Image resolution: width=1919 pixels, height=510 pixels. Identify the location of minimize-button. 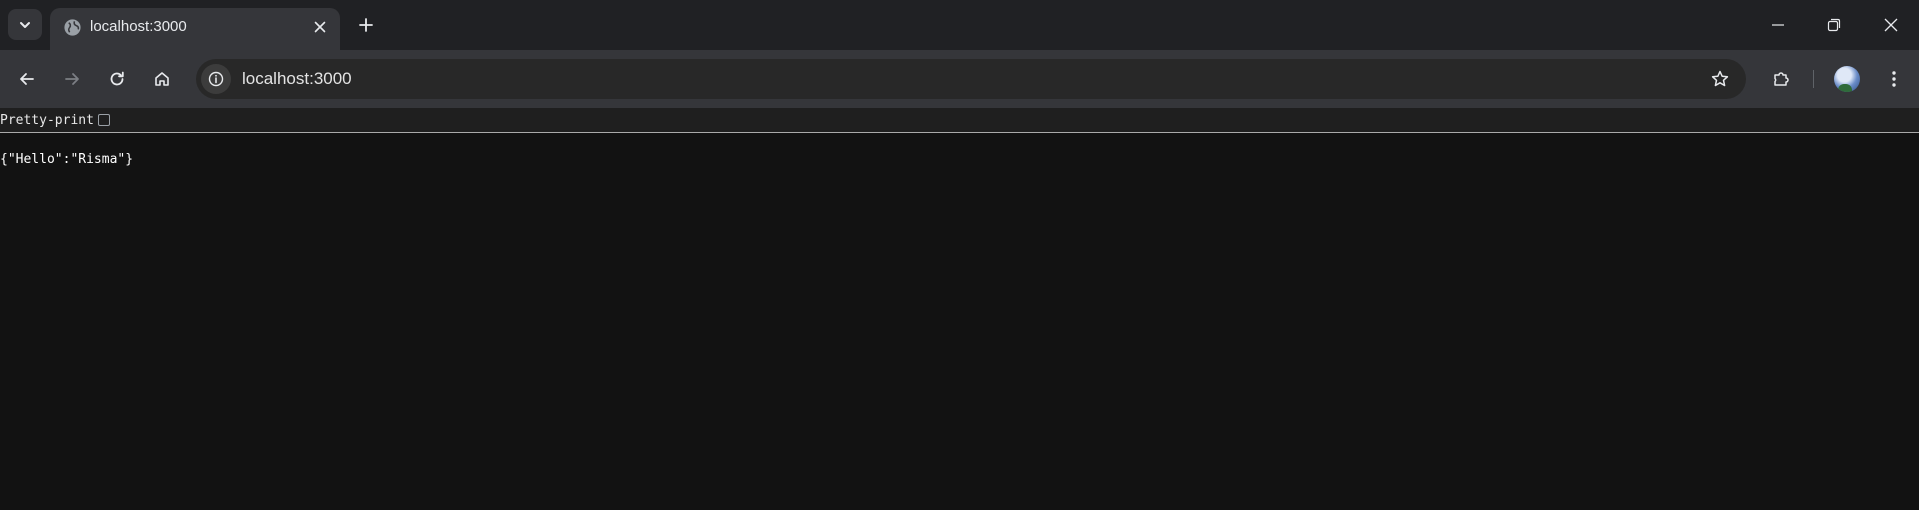
(1778, 25).